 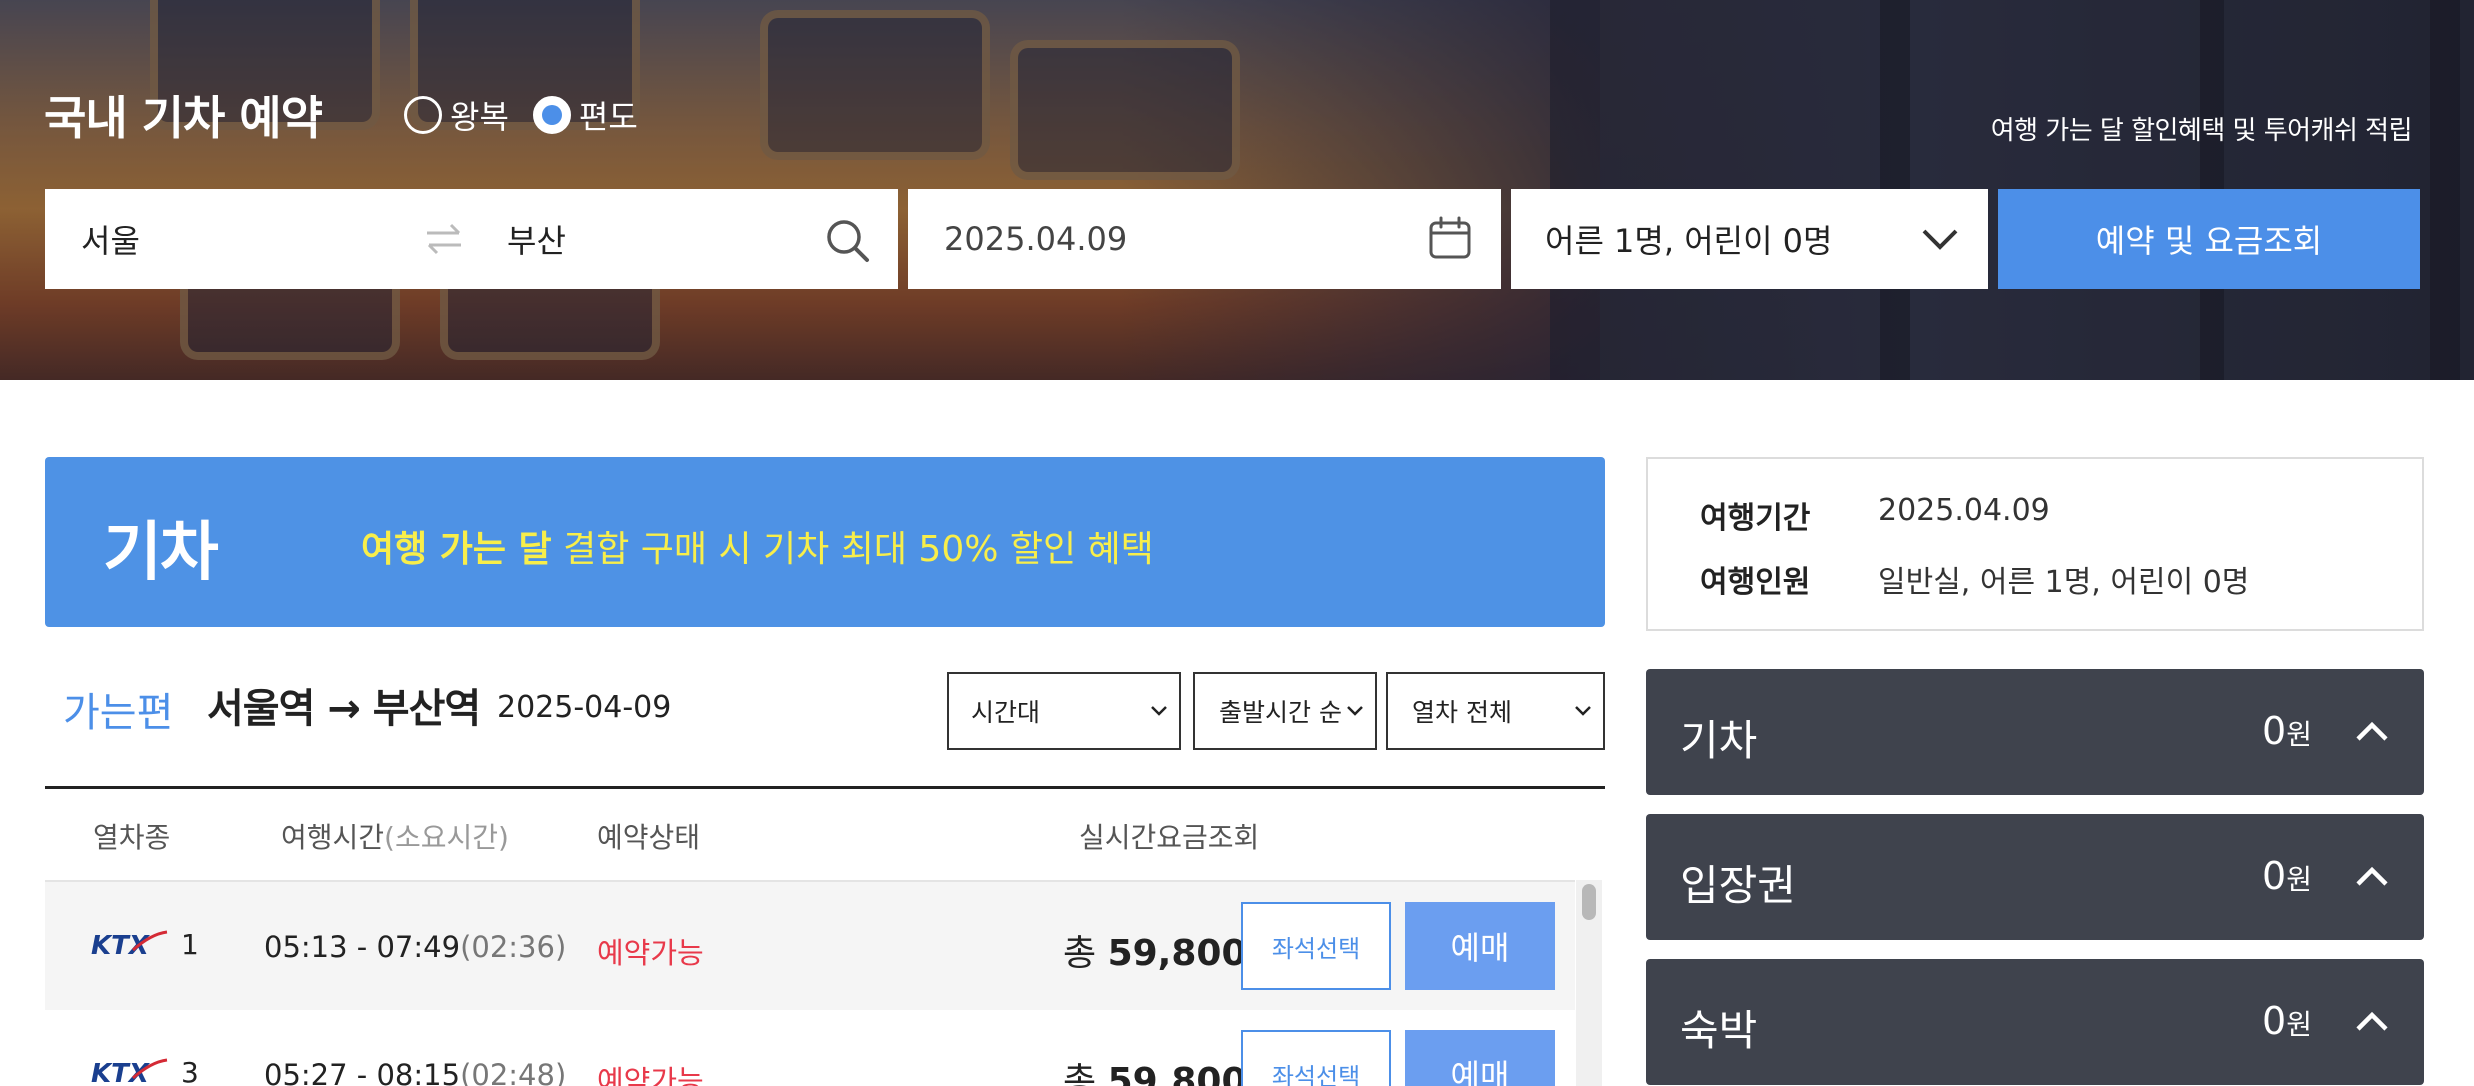 I want to click on train-number: 1, so click(x=190, y=944).